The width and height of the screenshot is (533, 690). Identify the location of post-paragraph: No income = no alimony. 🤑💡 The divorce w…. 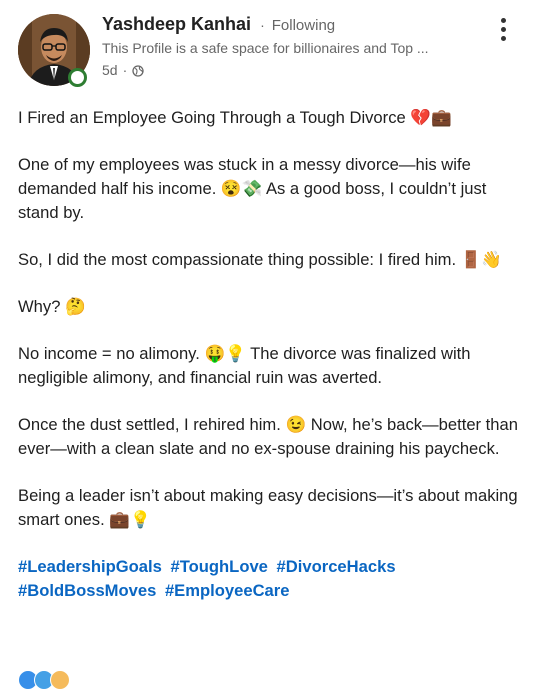
(244, 365).